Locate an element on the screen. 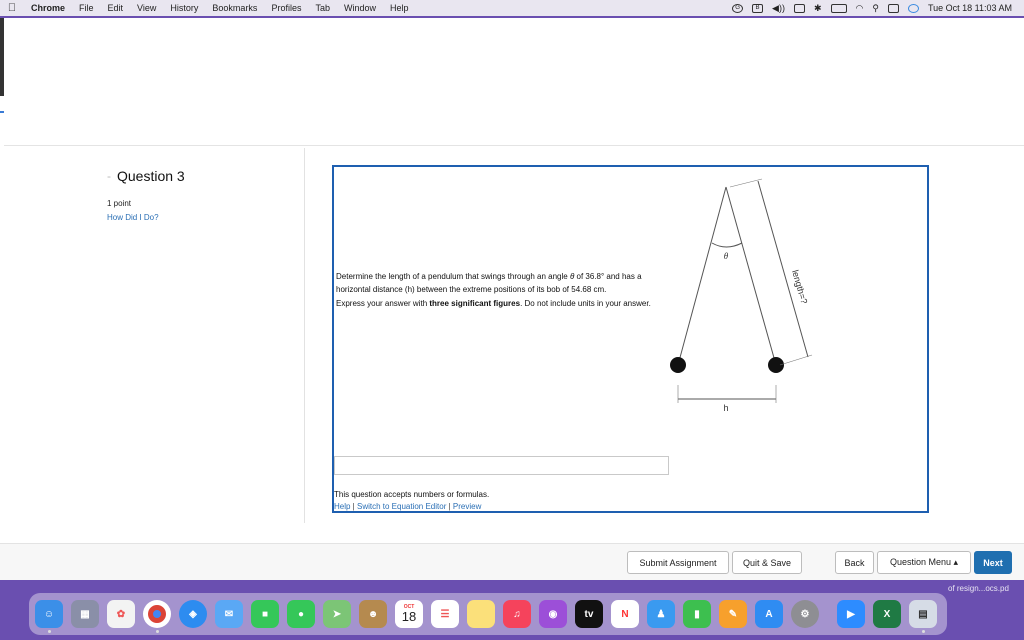 This screenshot has width=1024, height=640. preview-icon: ▤ is located at coordinates (923, 614).